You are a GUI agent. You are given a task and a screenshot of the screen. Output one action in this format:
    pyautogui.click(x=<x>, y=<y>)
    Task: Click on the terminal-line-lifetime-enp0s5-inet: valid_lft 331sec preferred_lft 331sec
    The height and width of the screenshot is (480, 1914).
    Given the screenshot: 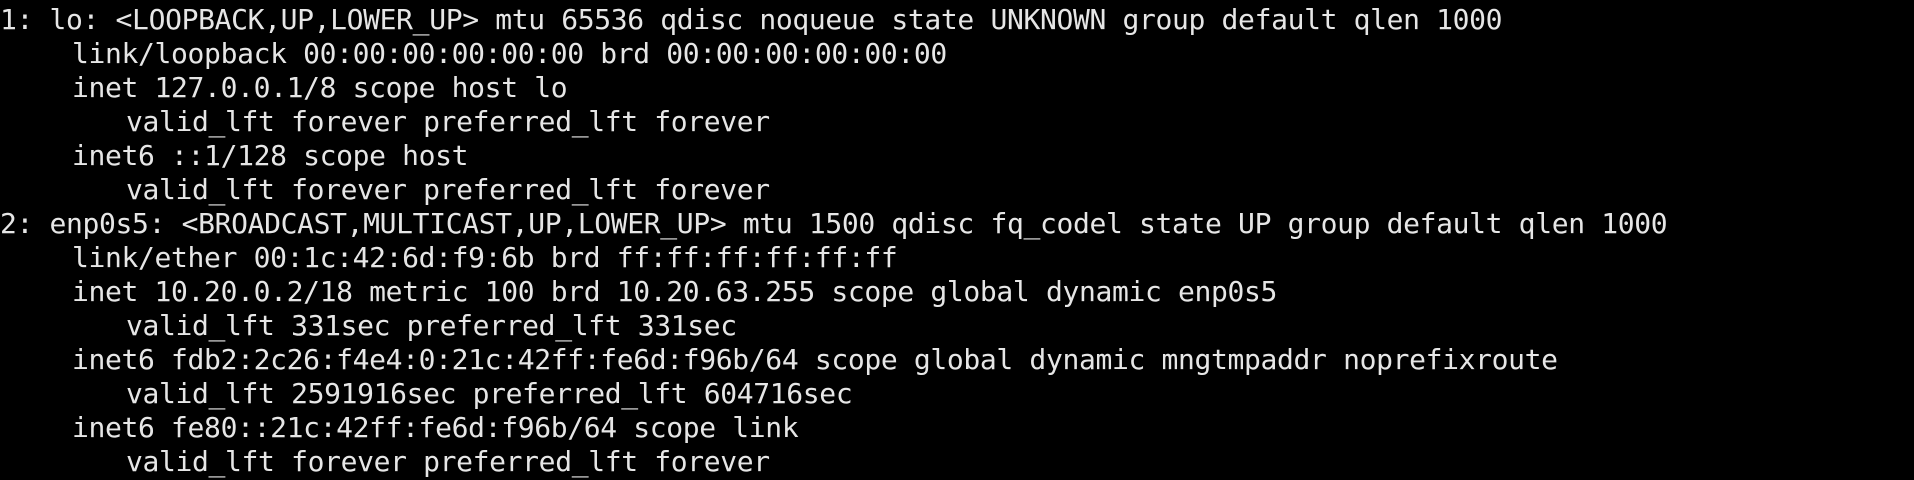 What is the action you would take?
    pyautogui.click(x=431, y=325)
    